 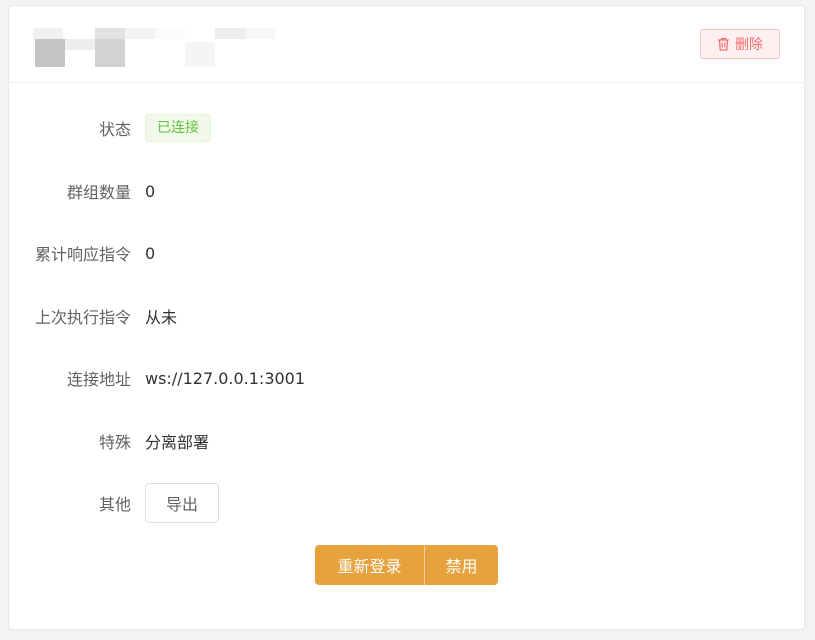 I want to click on field-other: 其他 导出, so click(x=406, y=503).